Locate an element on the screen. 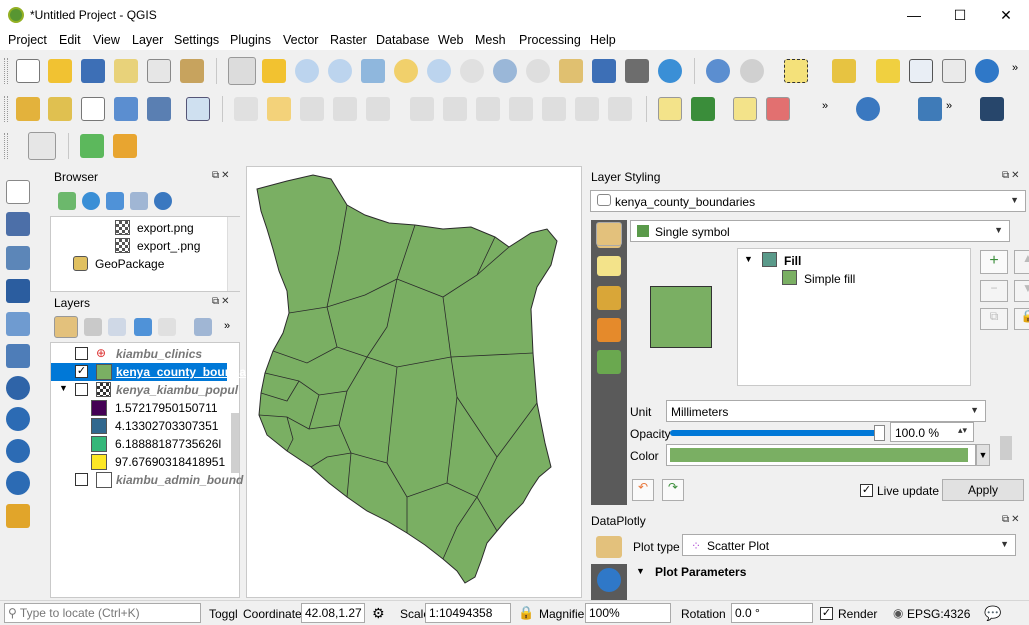 The height and width of the screenshot is (625, 1029). open-attribute-table-icon is located at coordinates (921, 71).